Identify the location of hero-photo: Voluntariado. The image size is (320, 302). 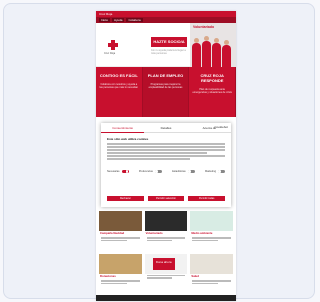
(213, 45).